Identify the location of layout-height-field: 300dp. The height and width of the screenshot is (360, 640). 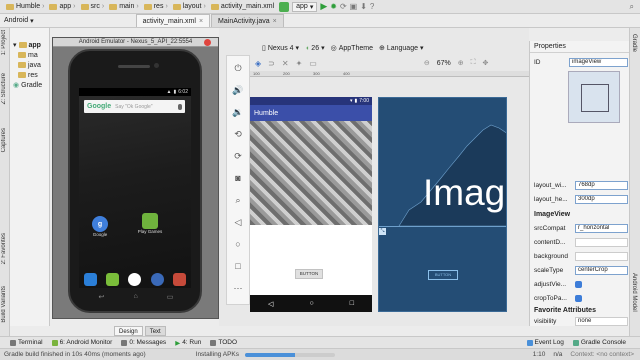
(601, 199).